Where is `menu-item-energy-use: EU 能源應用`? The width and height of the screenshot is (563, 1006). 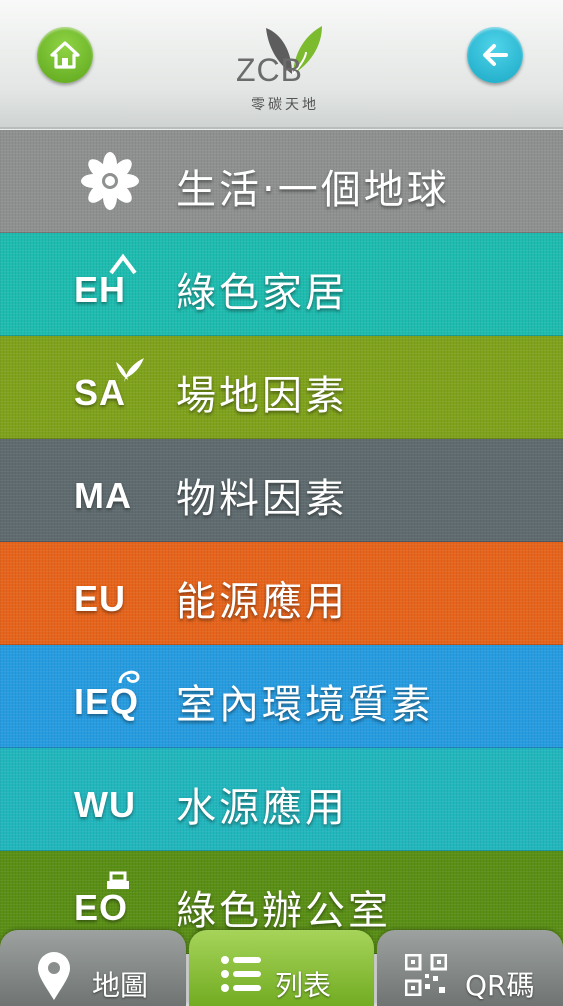 menu-item-energy-use: EU 能源應用 is located at coordinates (281, 593).